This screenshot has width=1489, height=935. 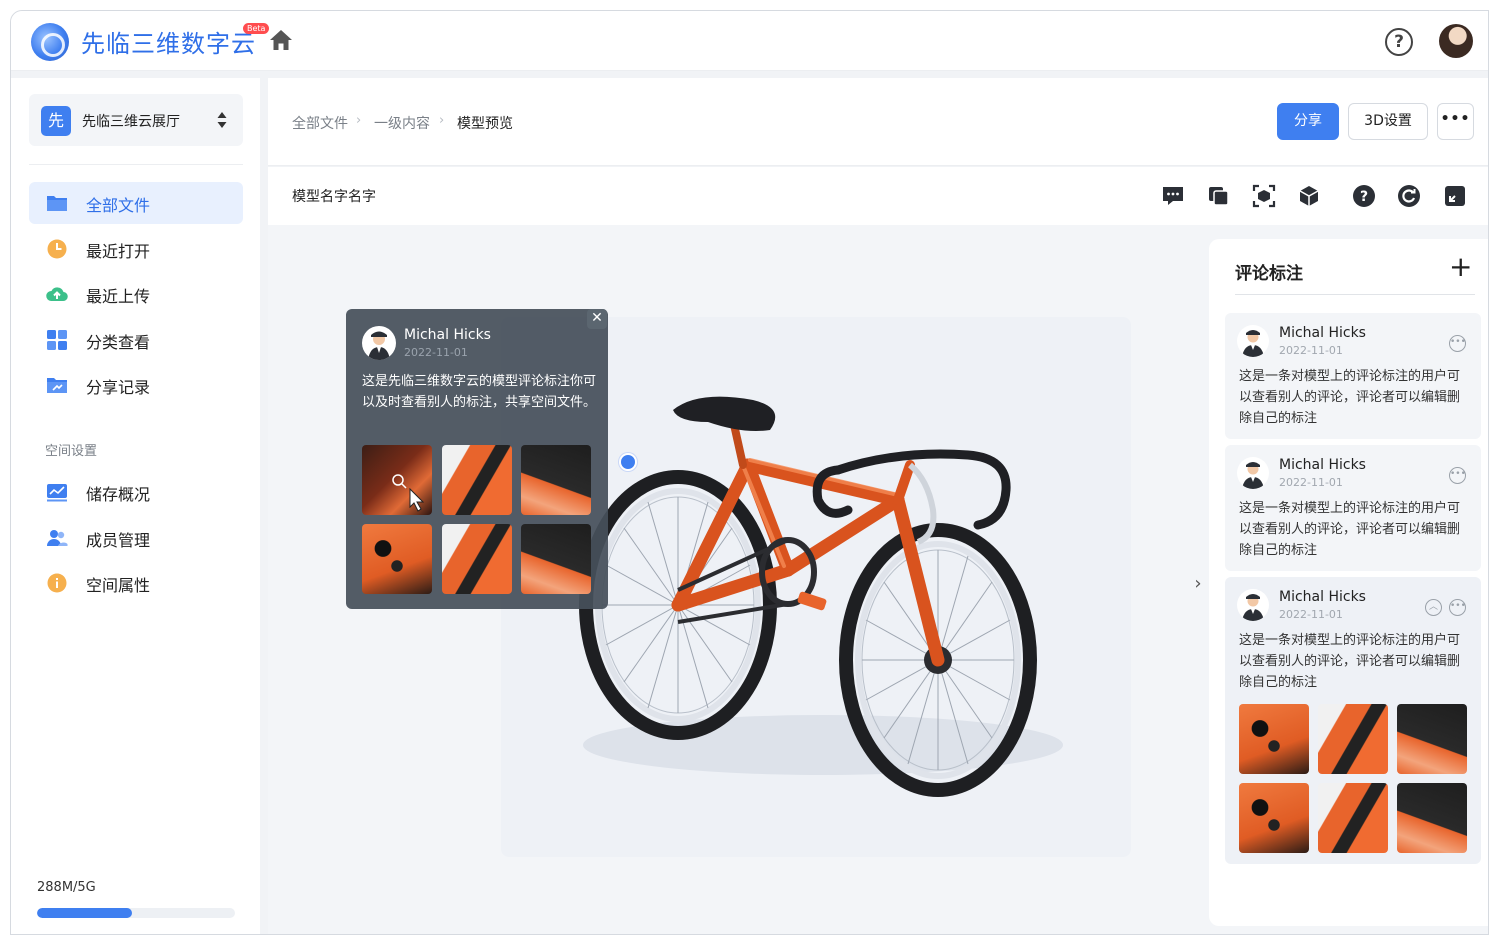 I want to click on sidebar-item-label: 最近打开, so click(x=118, y=251).